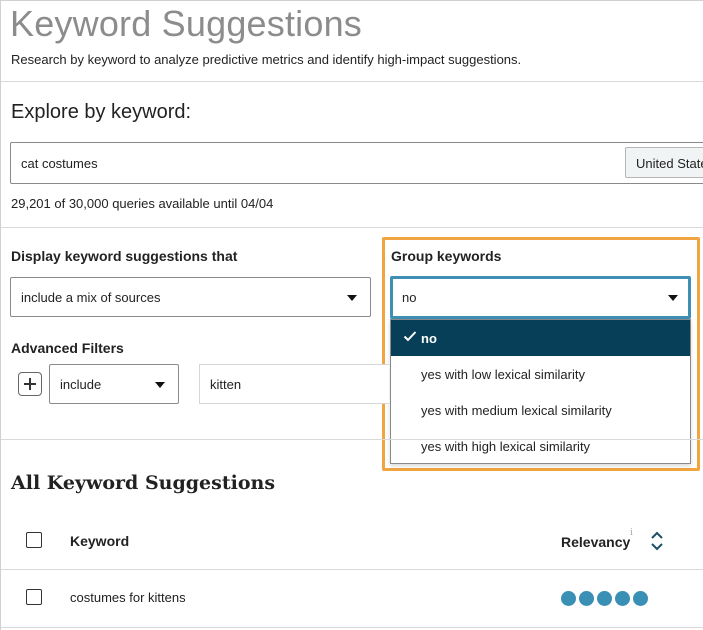 The width and height of the screenshot is (703, 630). I want to click on add-filter-button, so click(30, 384).